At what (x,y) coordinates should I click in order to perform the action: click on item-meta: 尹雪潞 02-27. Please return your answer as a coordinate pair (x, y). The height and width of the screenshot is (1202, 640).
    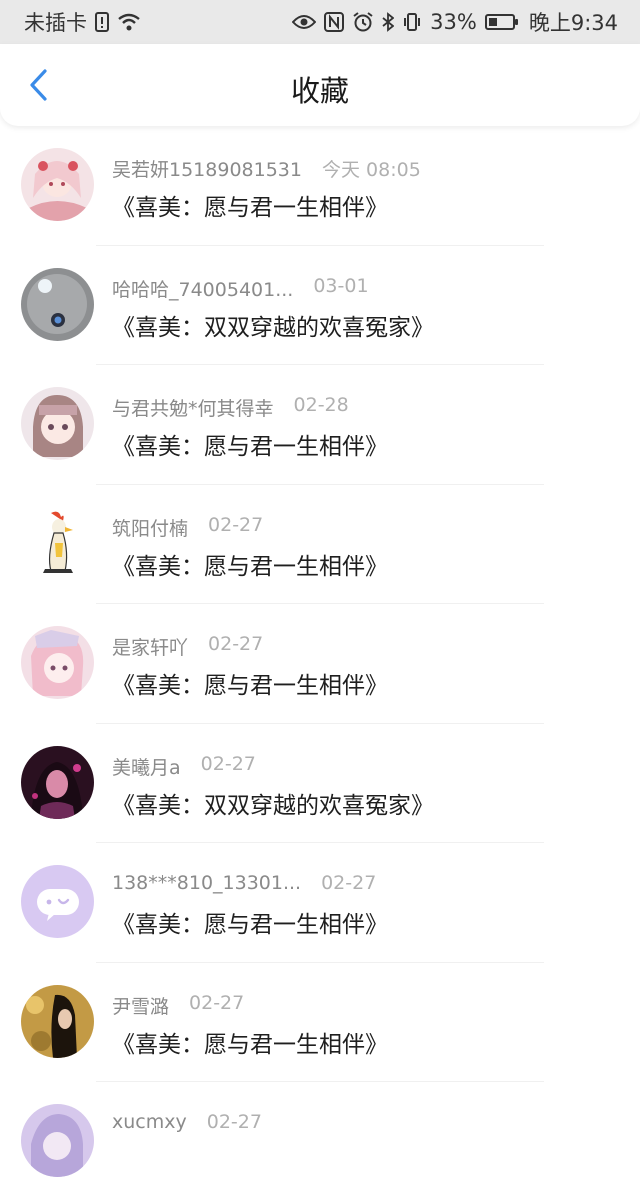
    Looking at the image, I should click on (178, 1005).